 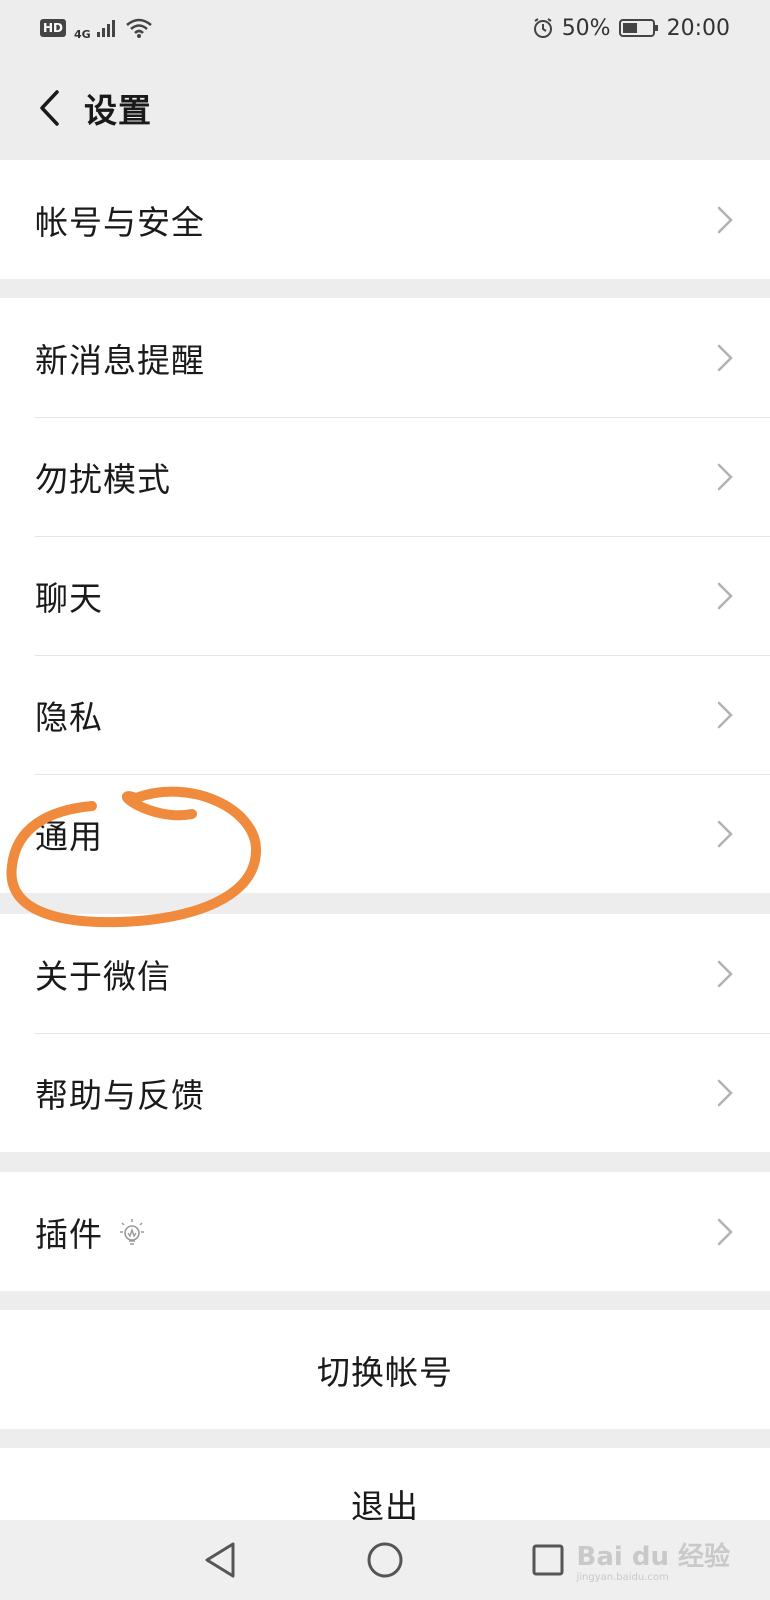 What do you see at coordinates (118, 110) in the screenshot?
I see `page-title: 设置` at bounding box center [118, 110].